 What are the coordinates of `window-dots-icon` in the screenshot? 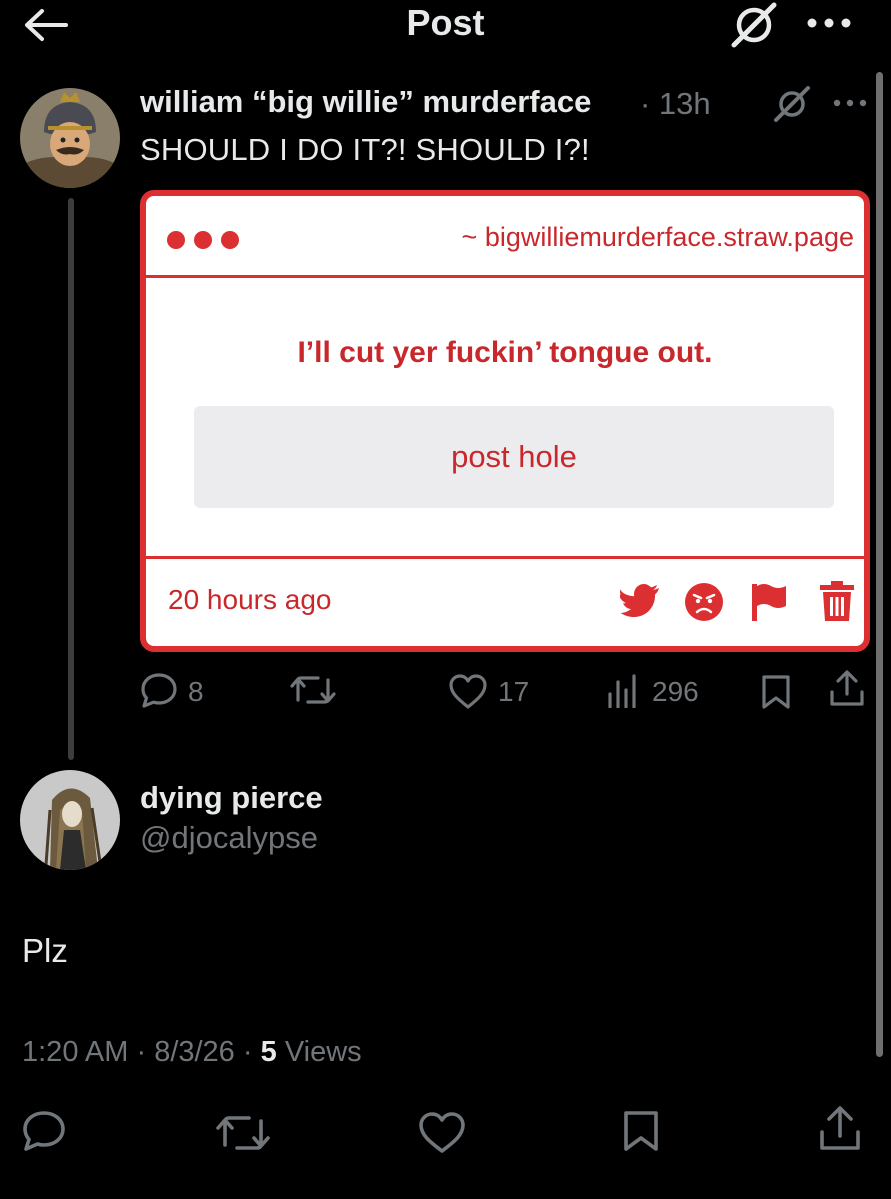 It's located at (206, 240).